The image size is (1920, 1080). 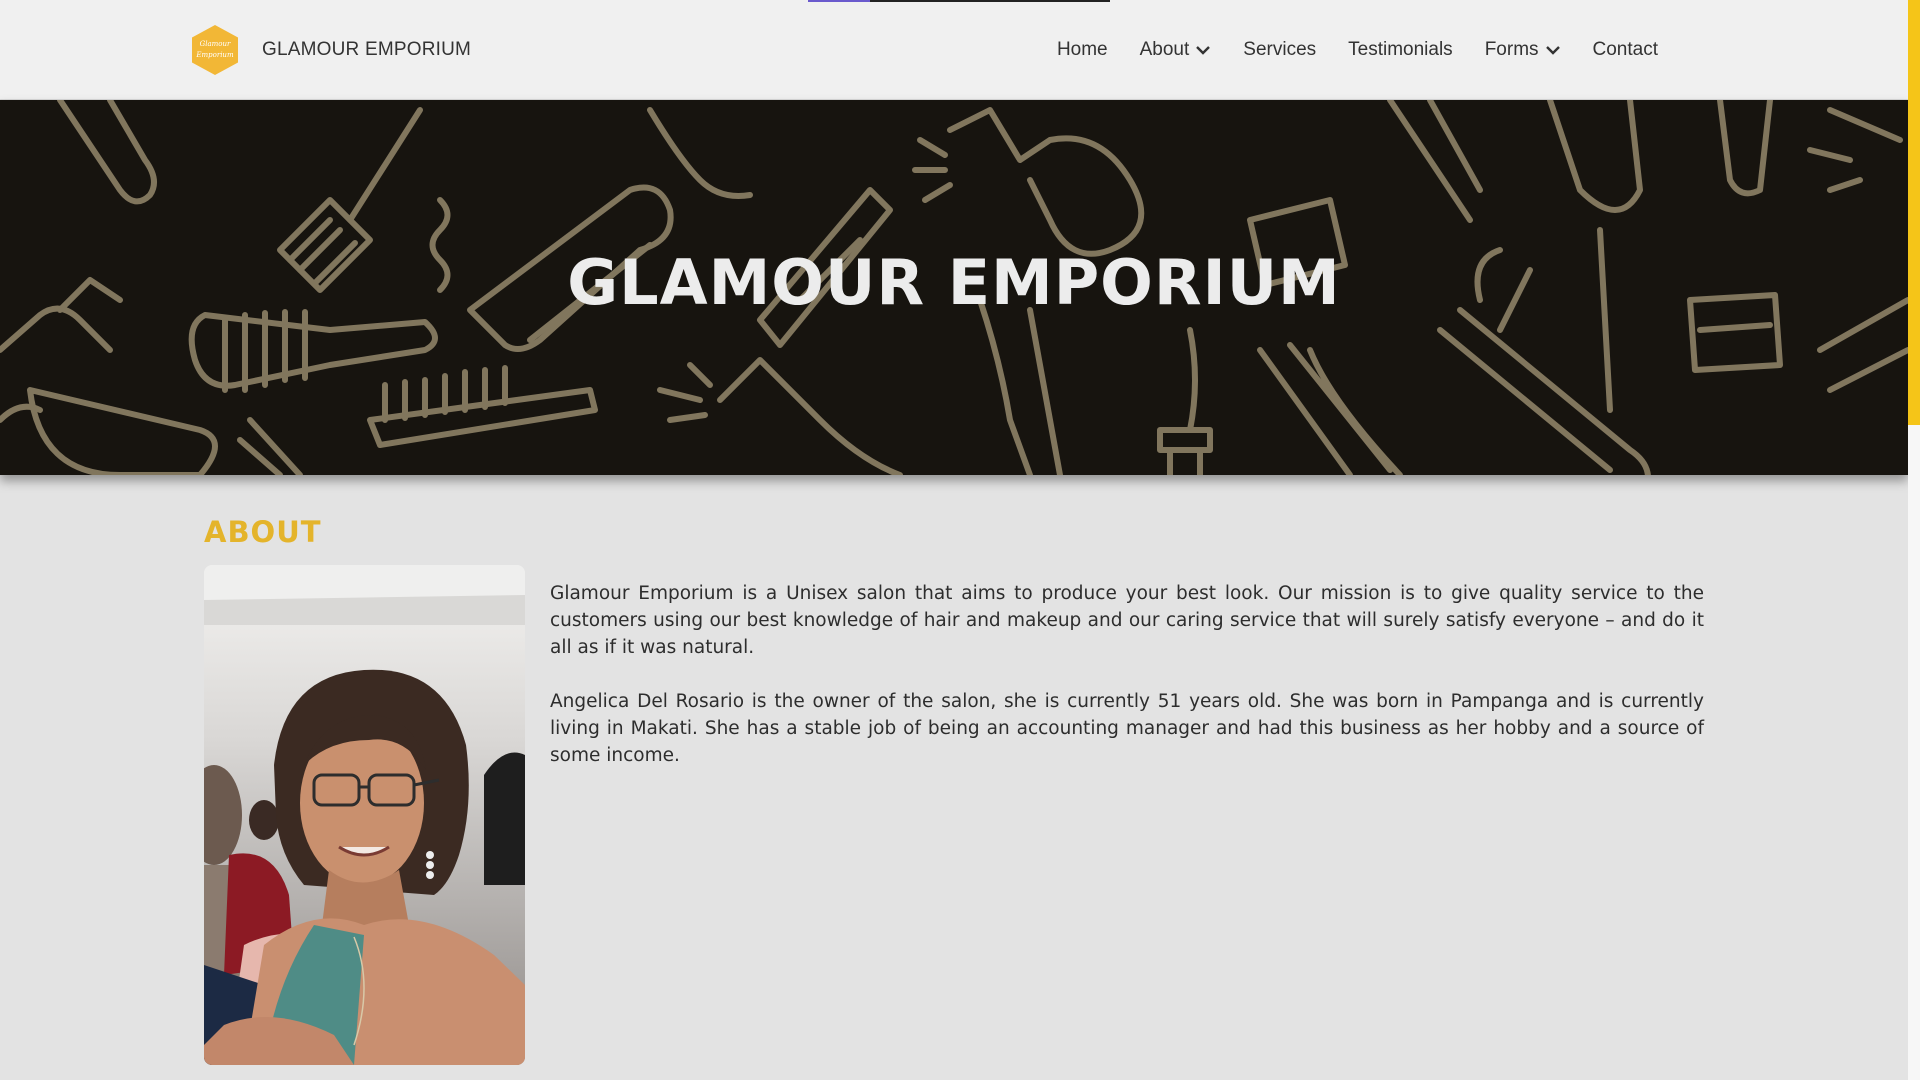 I want to click on nav-home: Home, so click(x=1082, y=50).